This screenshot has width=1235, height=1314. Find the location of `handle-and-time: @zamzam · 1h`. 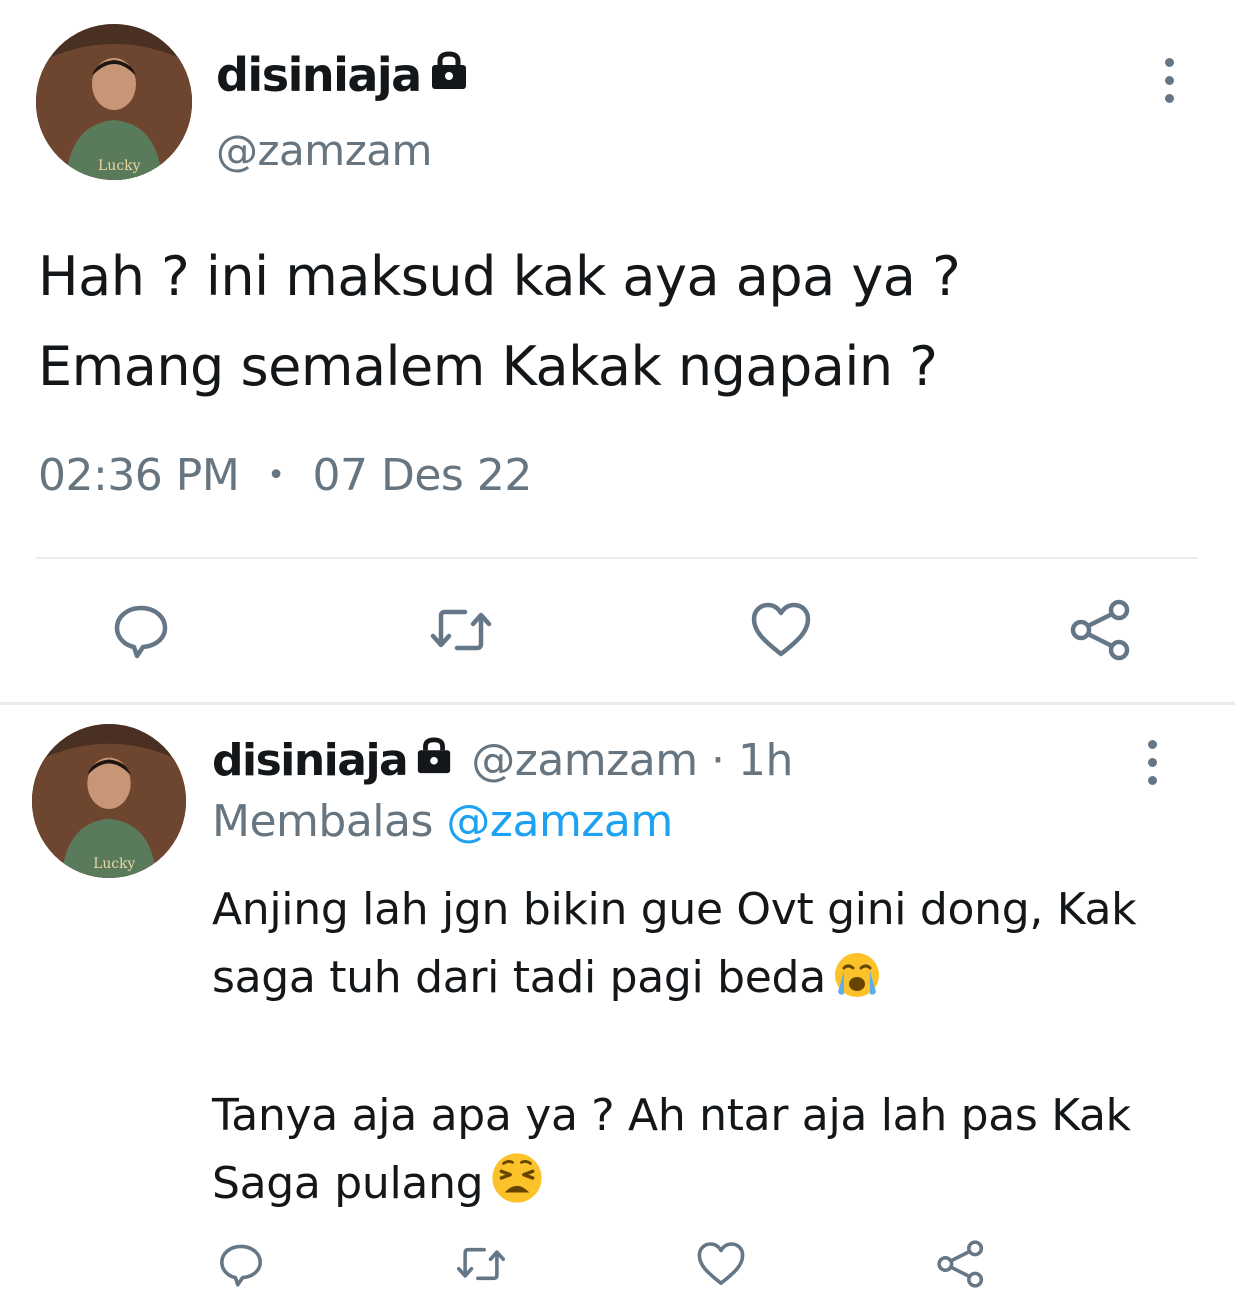

handle-and-time: @zamzam · 1h is located at coordinates (632, 760).